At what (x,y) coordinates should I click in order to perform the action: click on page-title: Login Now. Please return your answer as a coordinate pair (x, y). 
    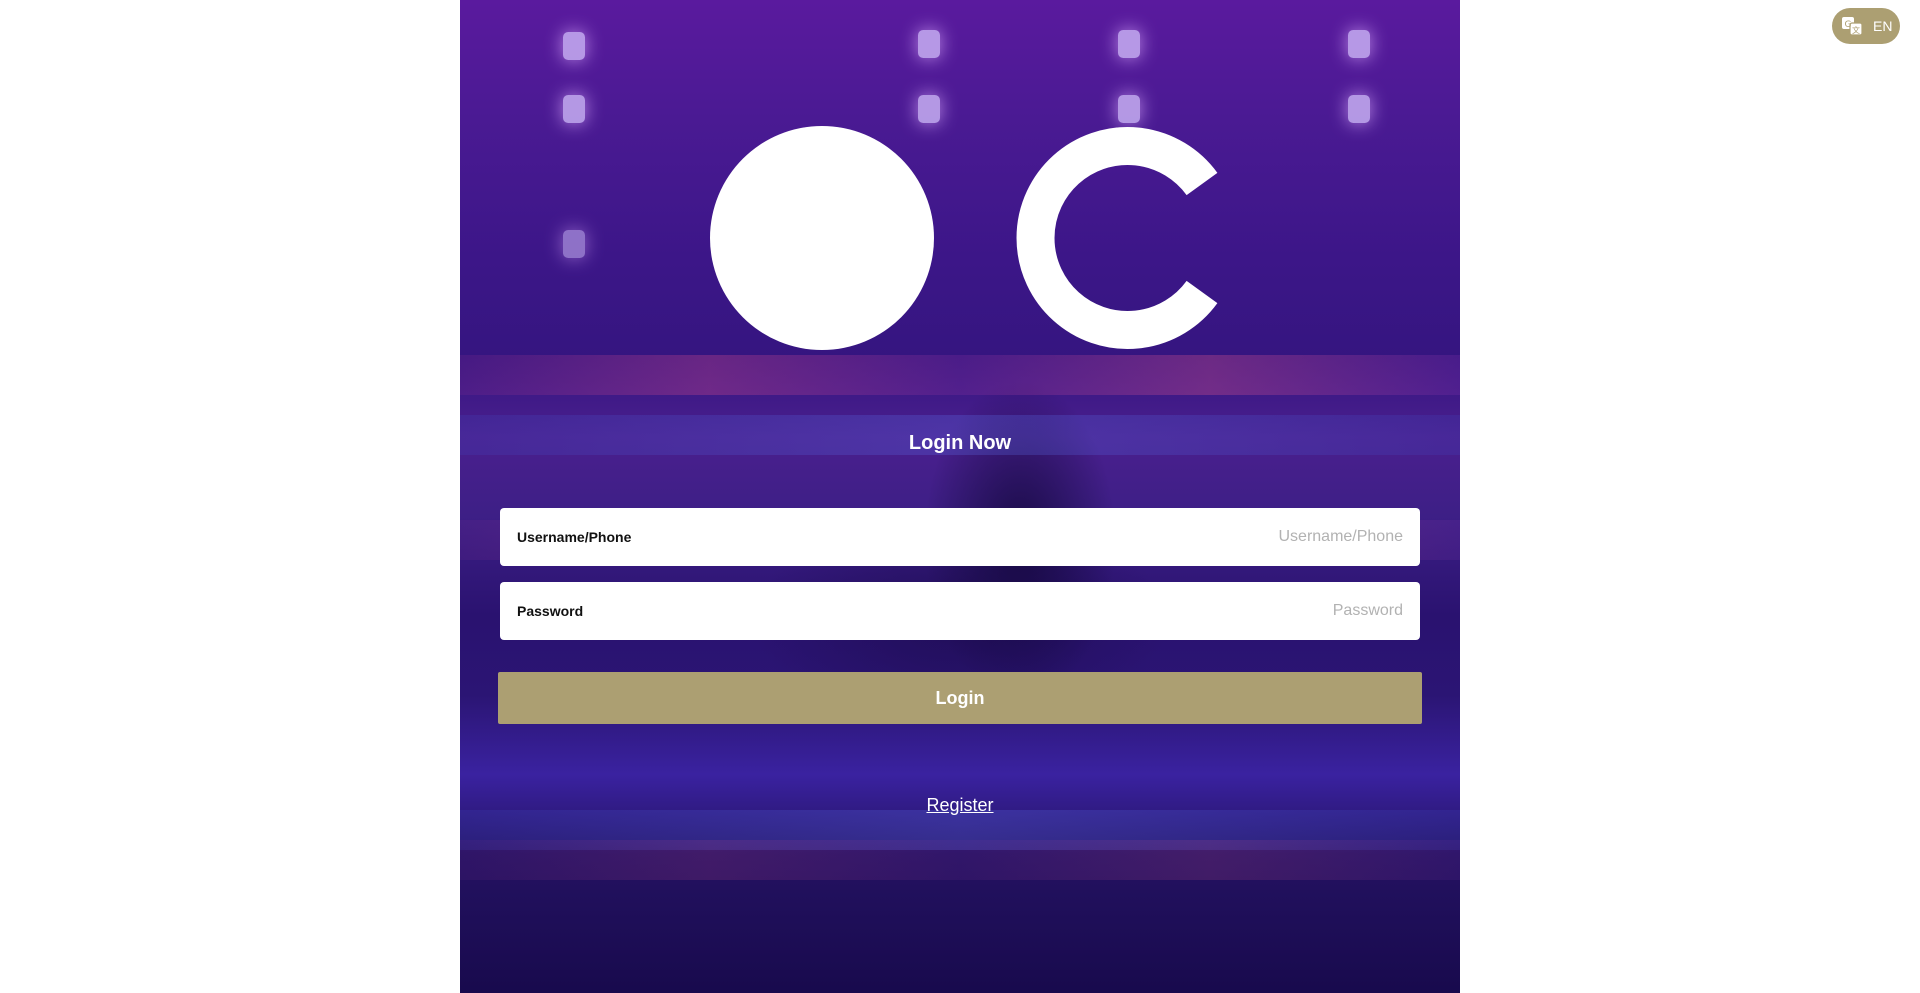
    Looking at the image, I should click on (960, 443).